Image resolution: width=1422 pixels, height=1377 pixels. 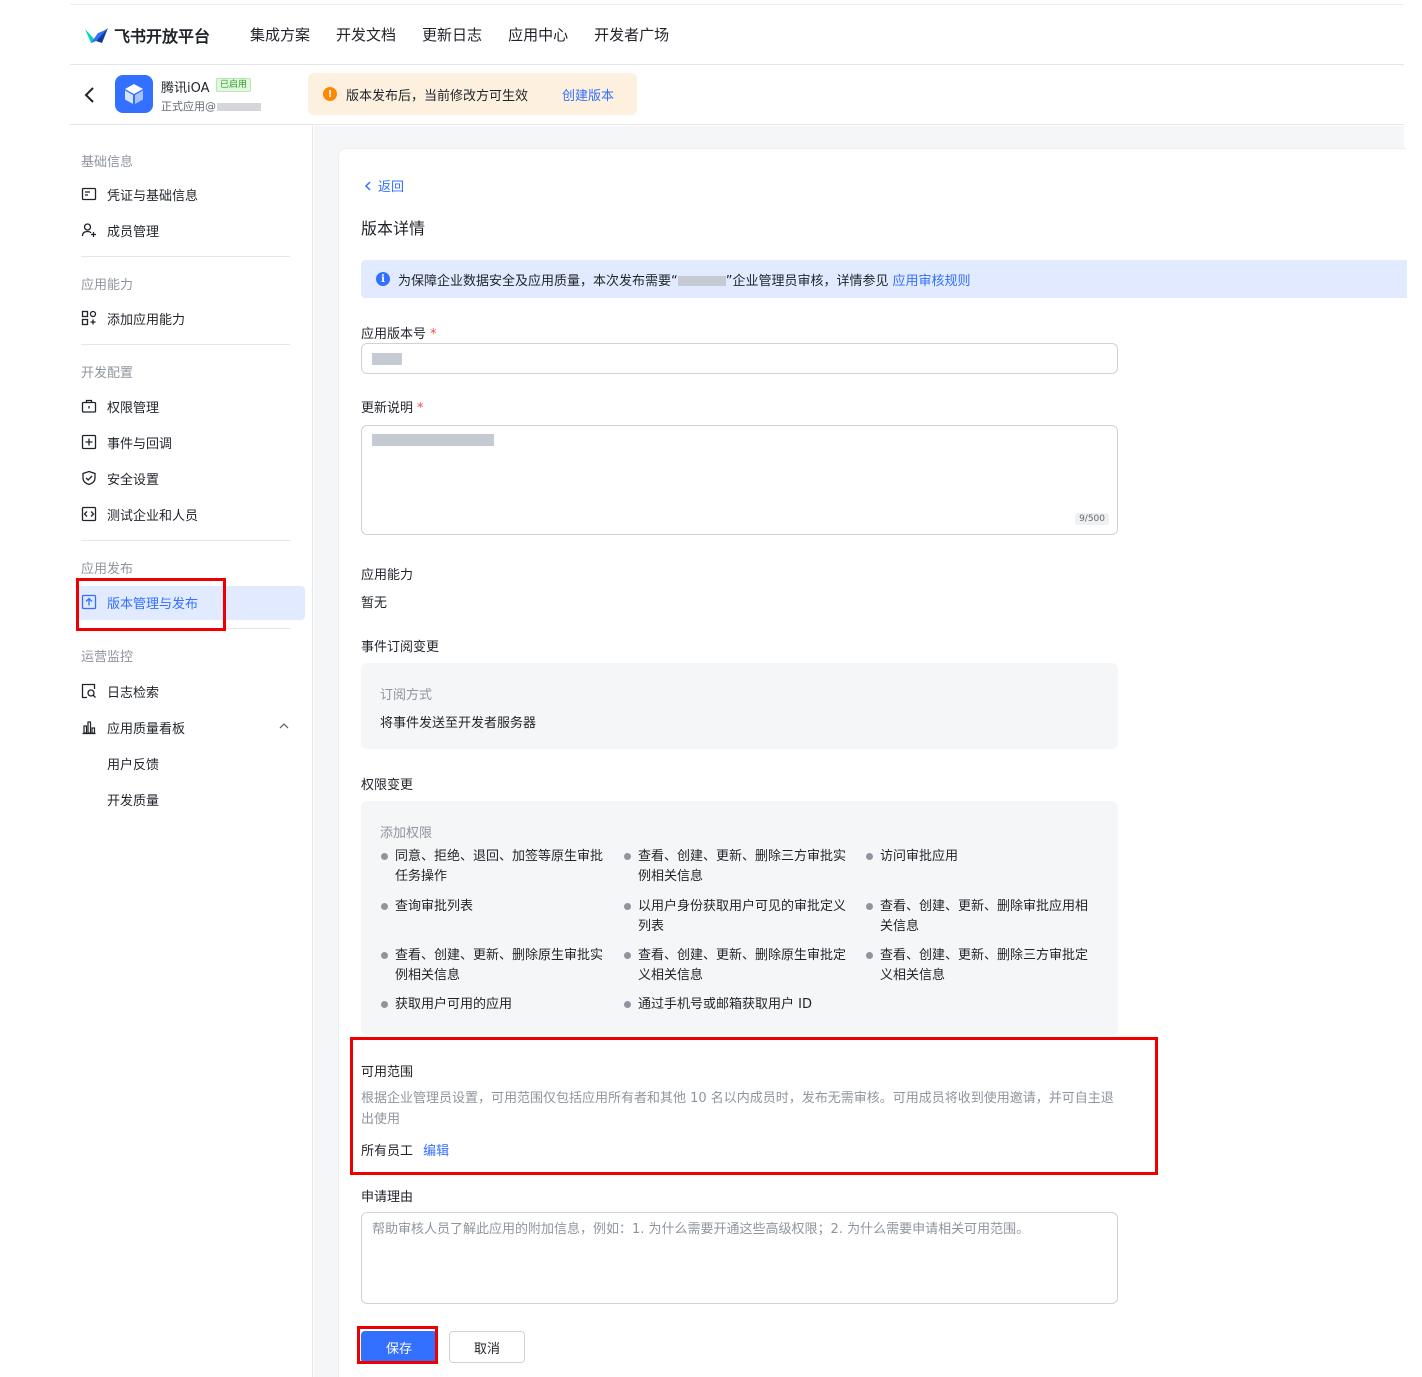 I want to click on create-version-link: 创建版本, so click(x=588, y=94).